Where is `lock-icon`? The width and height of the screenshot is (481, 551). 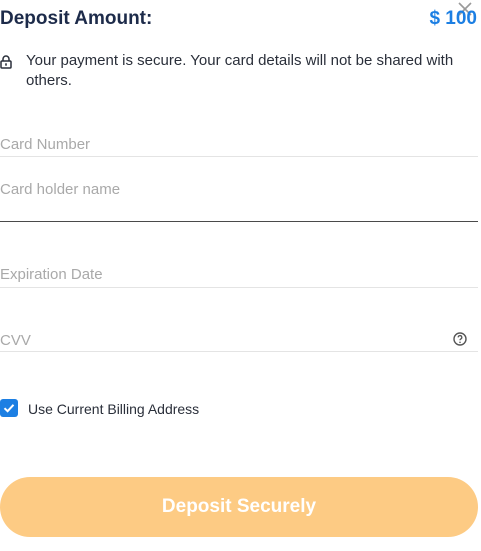 lock-icon is located at coordinates (6, 62).